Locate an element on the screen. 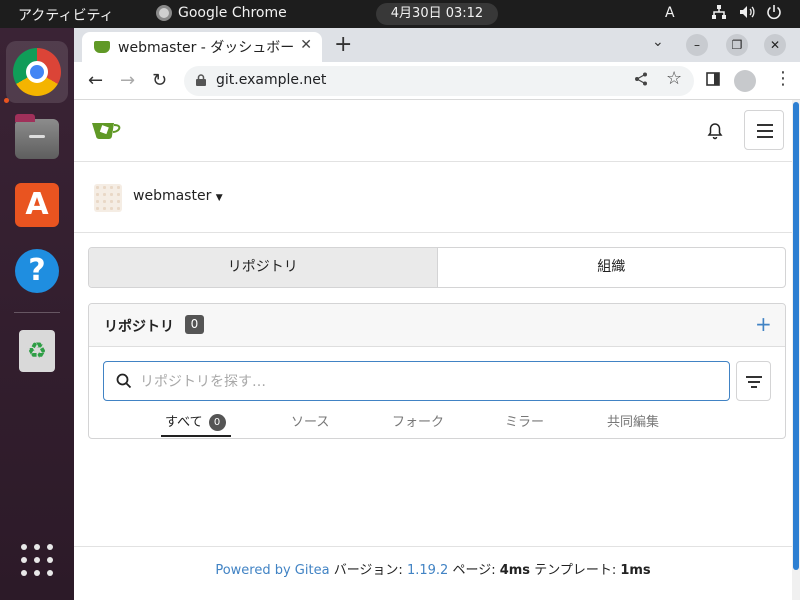 The width and height of the screenshot is (800, 600). dashboard-switch: リポジトリ 組織 is located at coordinates (437, 267).